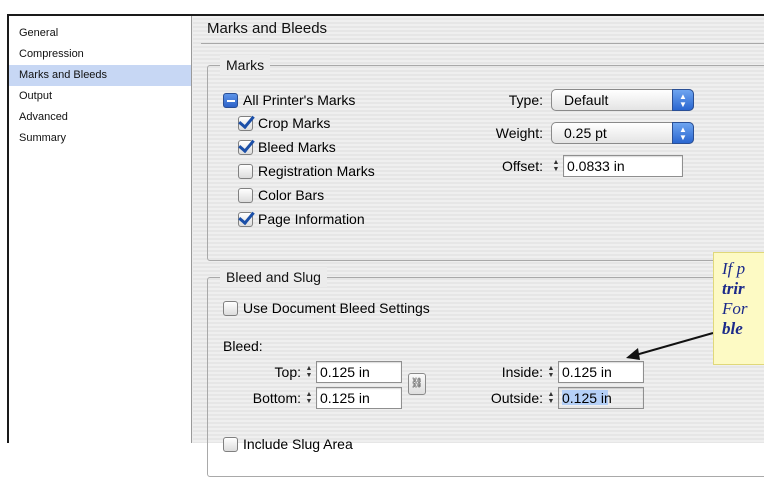 The width and height of the screenshot is (764, 477). What do you see at coordinates (100, 138) in the screenshot?
I see `sidebar-item-summary: Summary` at bounding box center [100, 138].